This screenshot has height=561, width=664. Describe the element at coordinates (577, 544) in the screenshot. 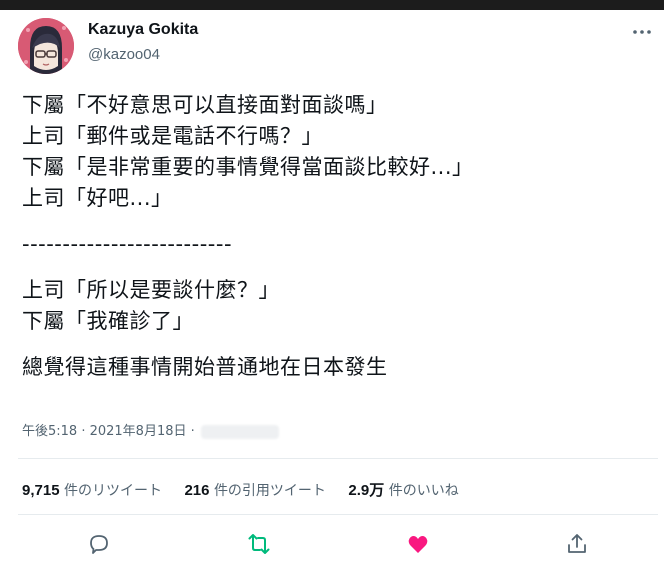

I see `share-icon` at that location.